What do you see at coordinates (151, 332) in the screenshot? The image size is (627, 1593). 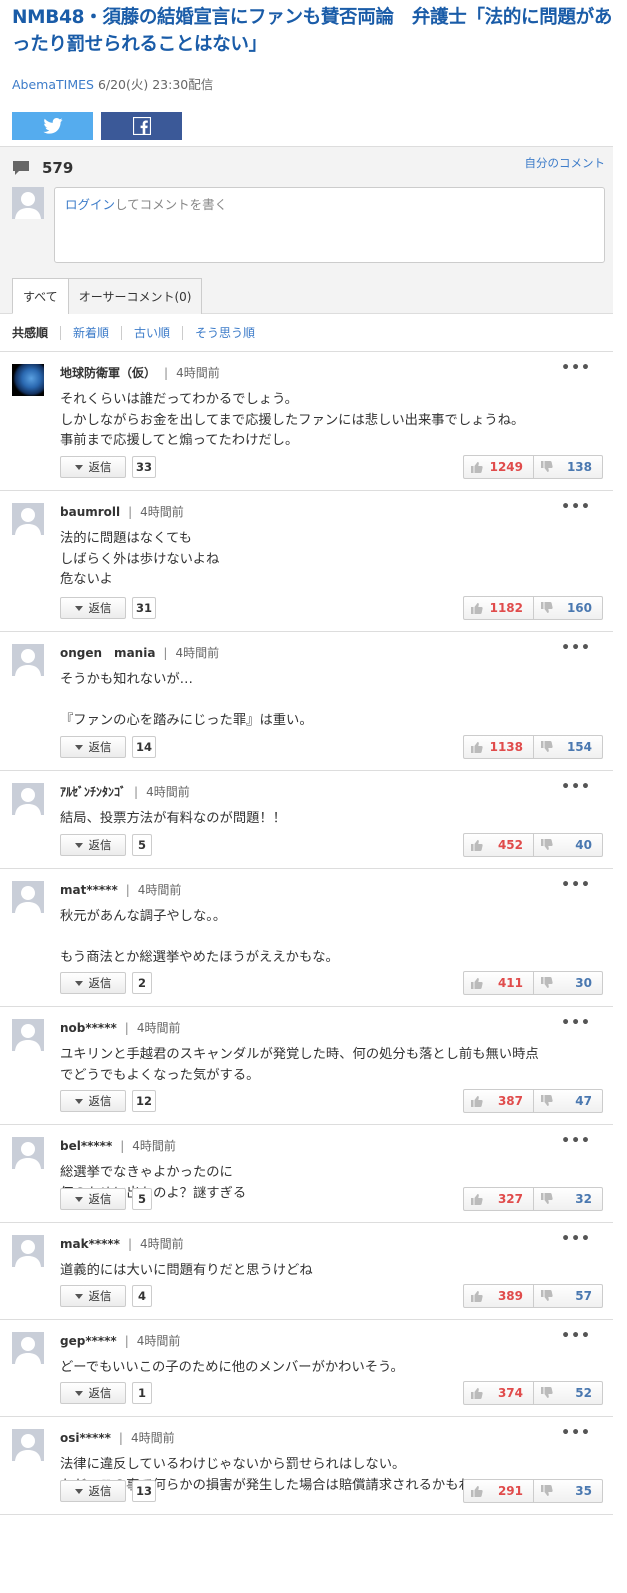 I see `sort-oldest: 古い順` at bounding box center [151, 332].